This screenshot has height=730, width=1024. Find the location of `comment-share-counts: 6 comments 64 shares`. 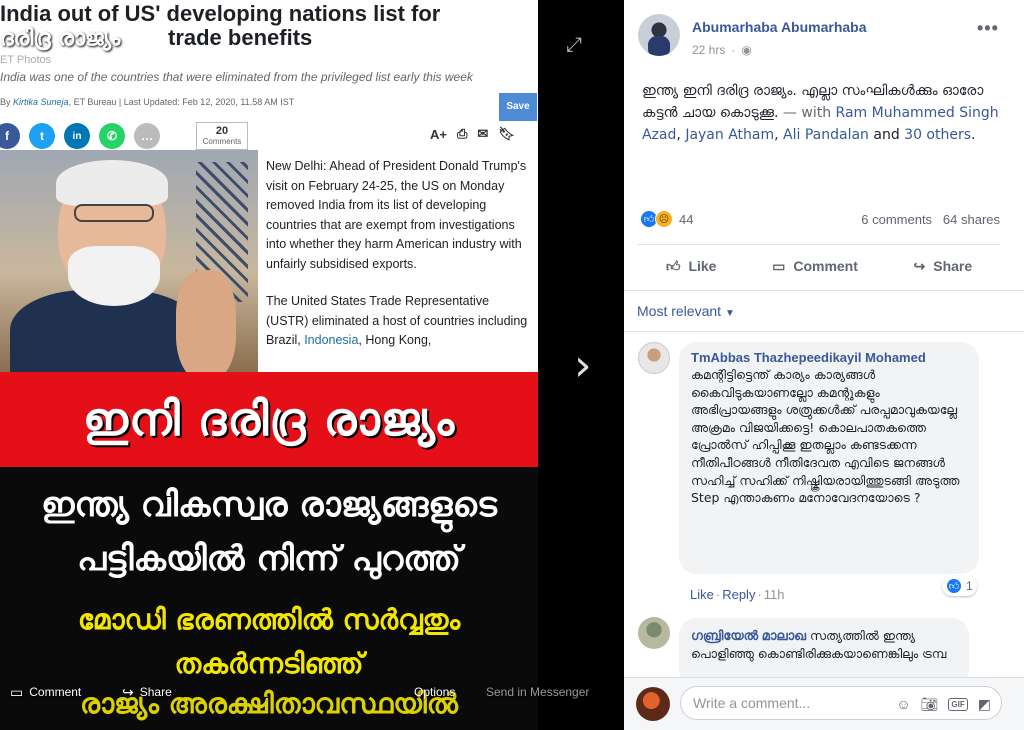

comment-share-counts: 6 comments 64 shares is located at coordinates (930, 219).